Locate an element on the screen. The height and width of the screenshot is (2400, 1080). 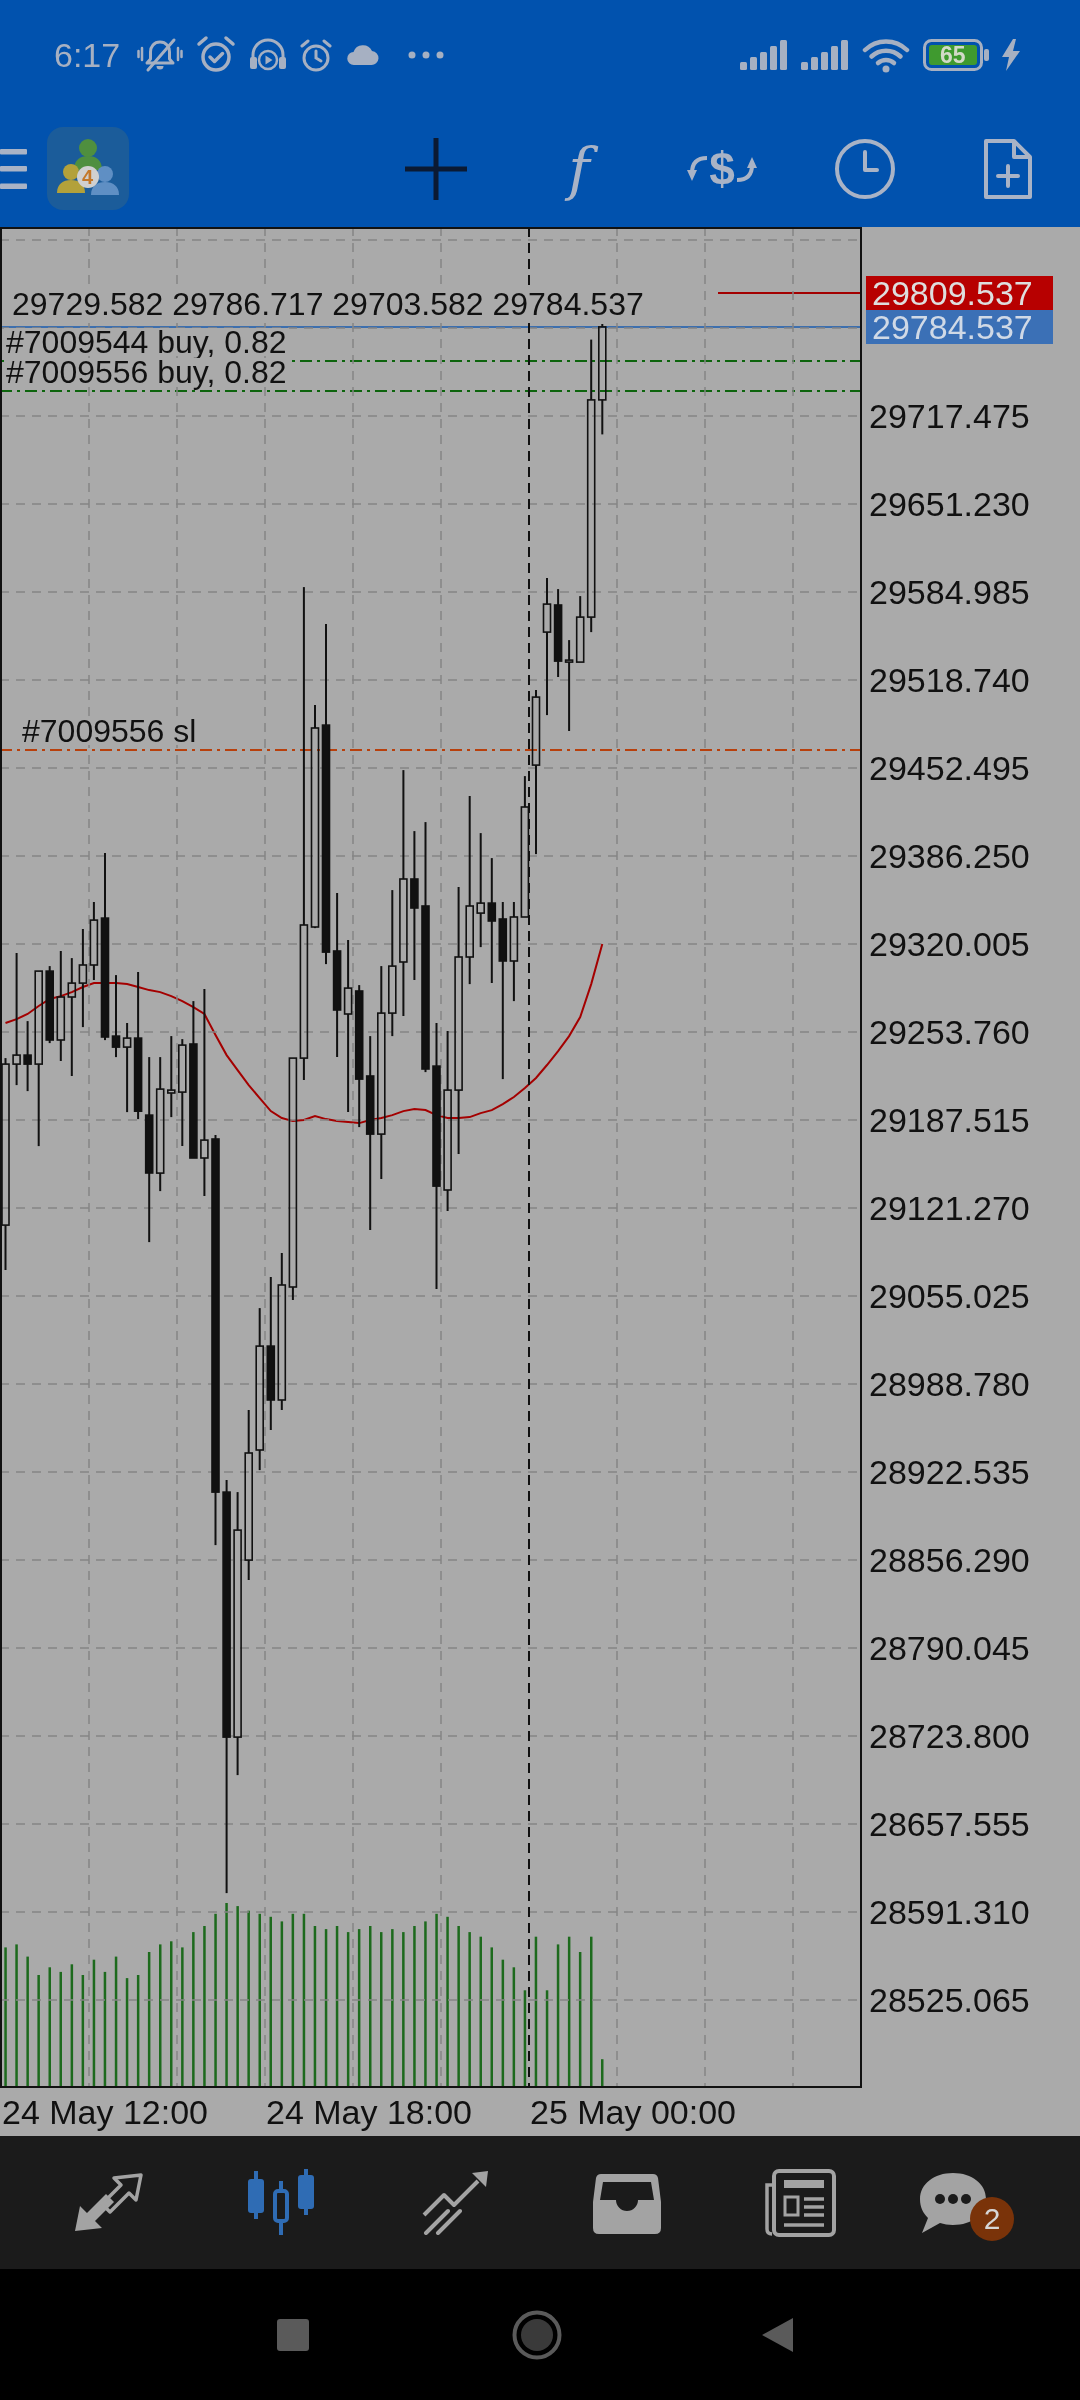
app-logo-icon is located at coordinates (88, 168).